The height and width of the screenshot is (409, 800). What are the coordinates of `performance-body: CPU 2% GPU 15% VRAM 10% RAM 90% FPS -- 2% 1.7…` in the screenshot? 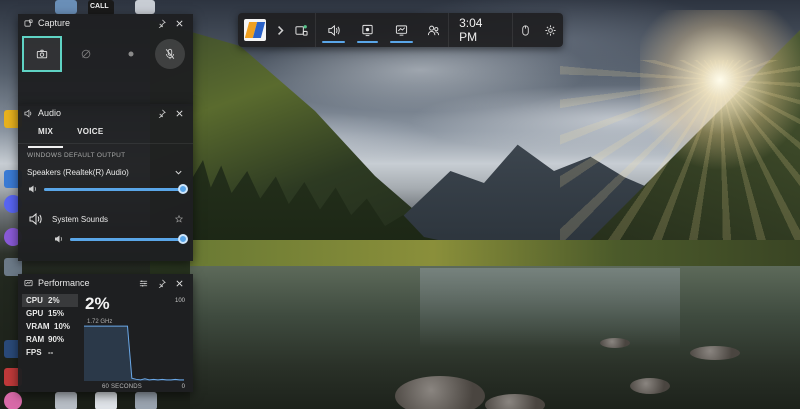 It's located at (105, 342).